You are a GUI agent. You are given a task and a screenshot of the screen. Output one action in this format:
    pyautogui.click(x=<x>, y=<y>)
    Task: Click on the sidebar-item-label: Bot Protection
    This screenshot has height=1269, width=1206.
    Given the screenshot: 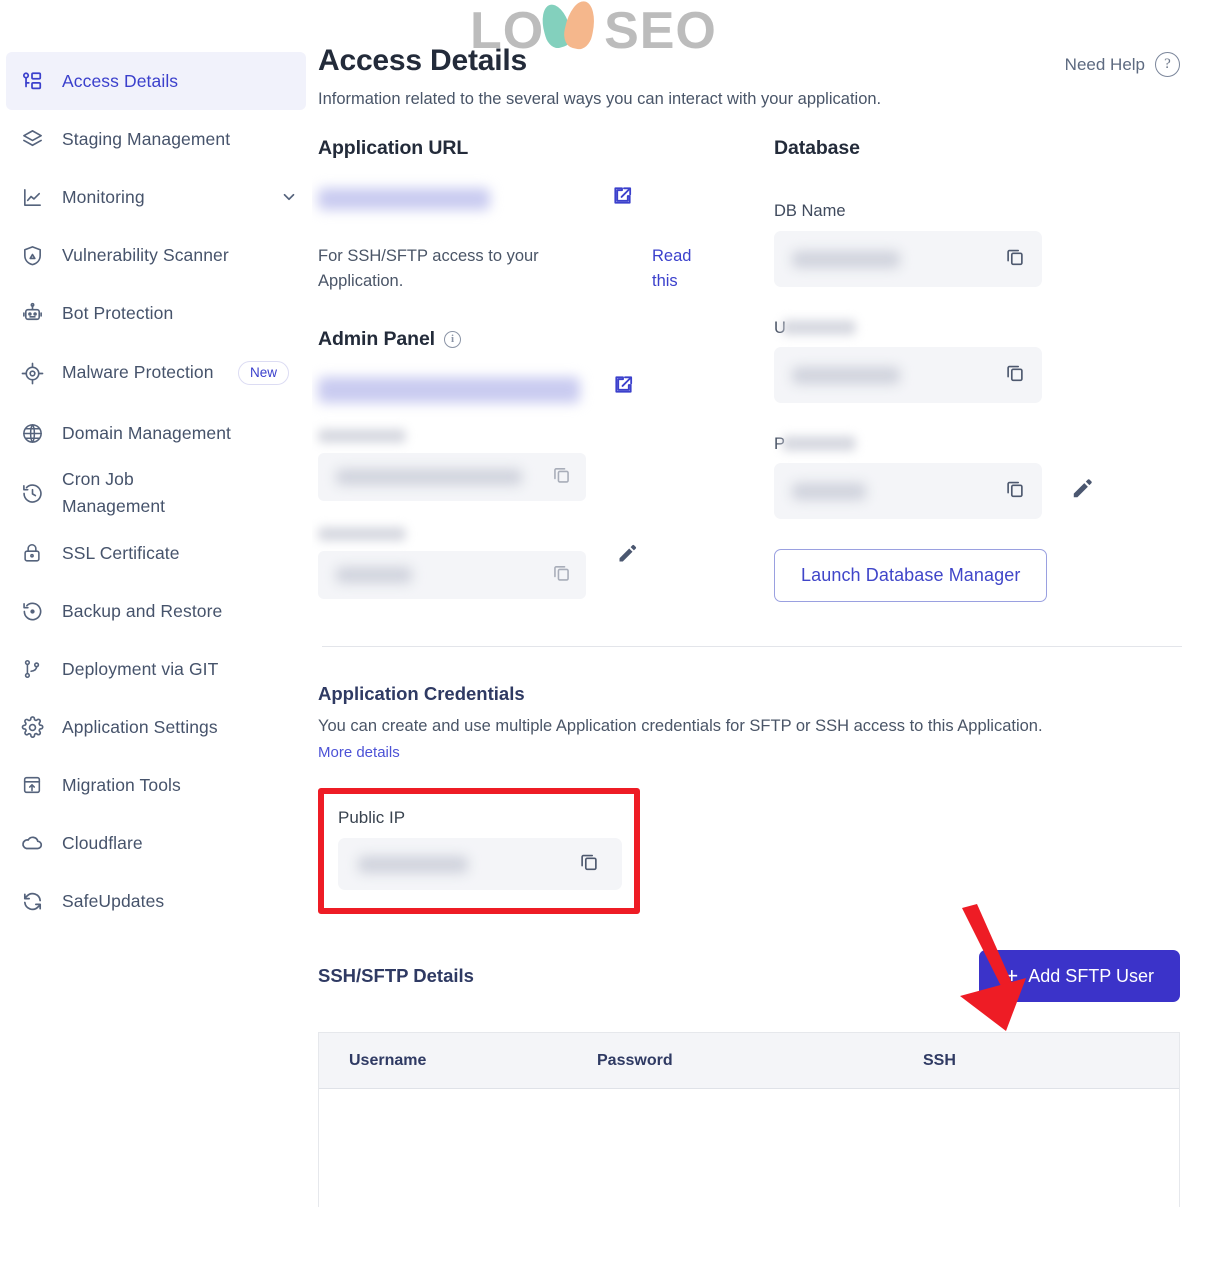 What is the action you would take?
    pyautogui.click(x=118, y=313)
    